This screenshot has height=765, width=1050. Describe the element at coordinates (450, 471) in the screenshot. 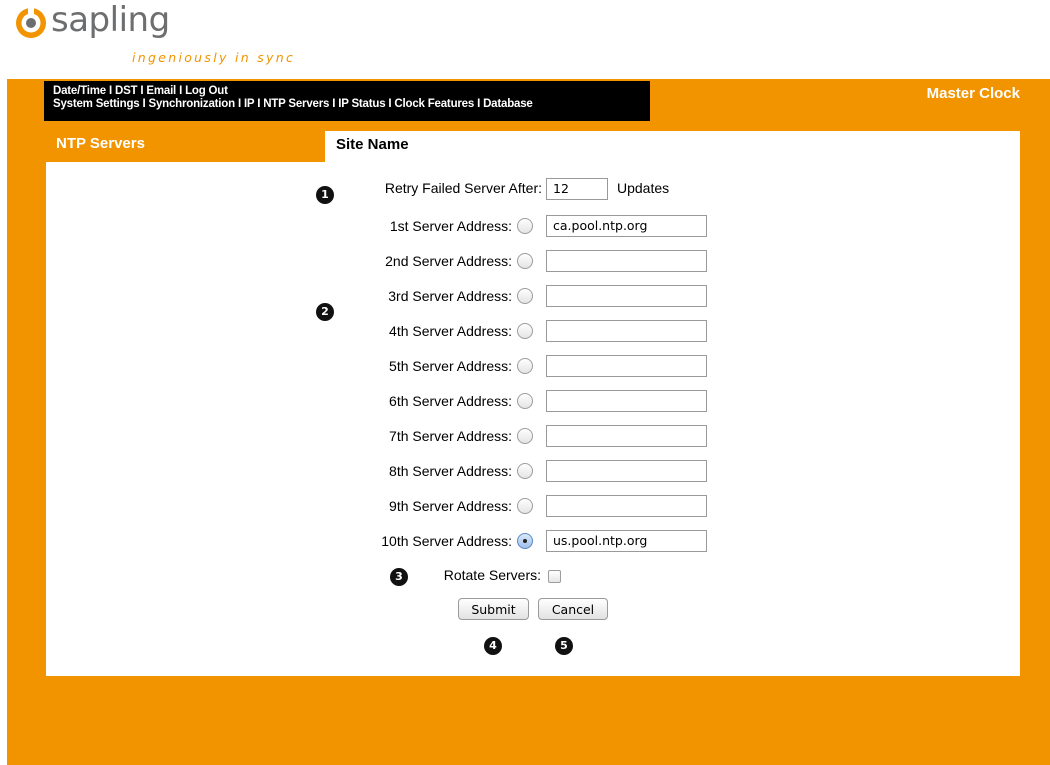

I see `server-8-label: 8th Server Address:` at that location.